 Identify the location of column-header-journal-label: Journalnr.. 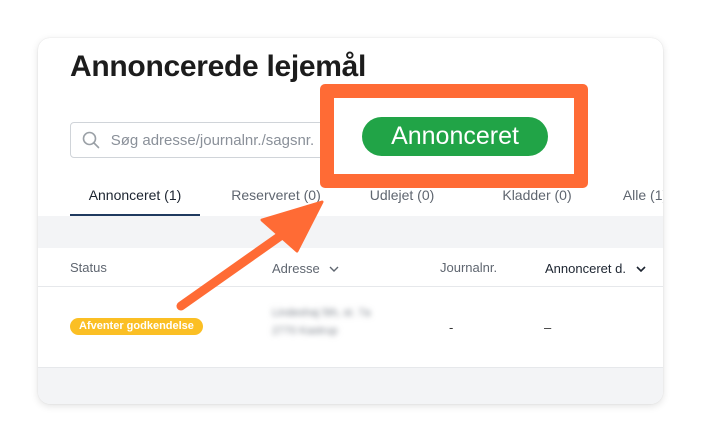
(469, 267).